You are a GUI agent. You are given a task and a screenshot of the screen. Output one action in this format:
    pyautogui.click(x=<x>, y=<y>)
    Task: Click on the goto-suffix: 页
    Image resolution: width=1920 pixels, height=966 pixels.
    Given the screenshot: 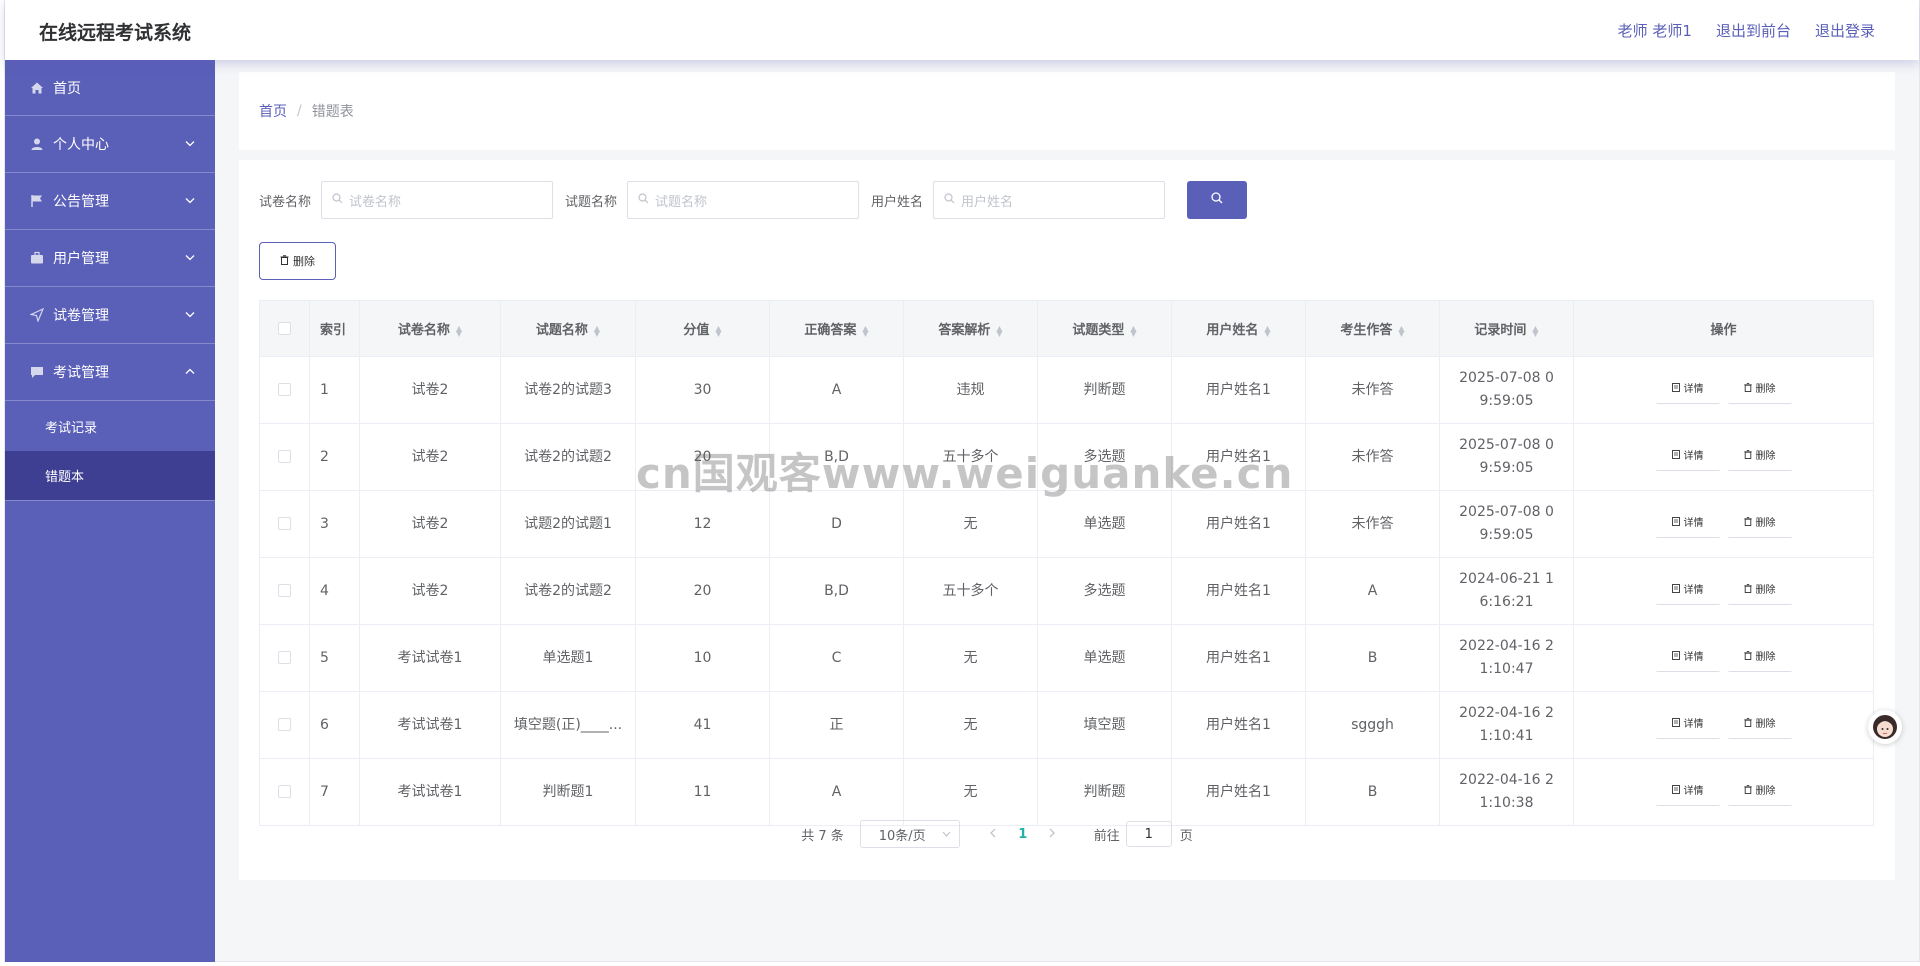 What is the action you would take?
    pyautogui.click(x=1186, y=836)
    